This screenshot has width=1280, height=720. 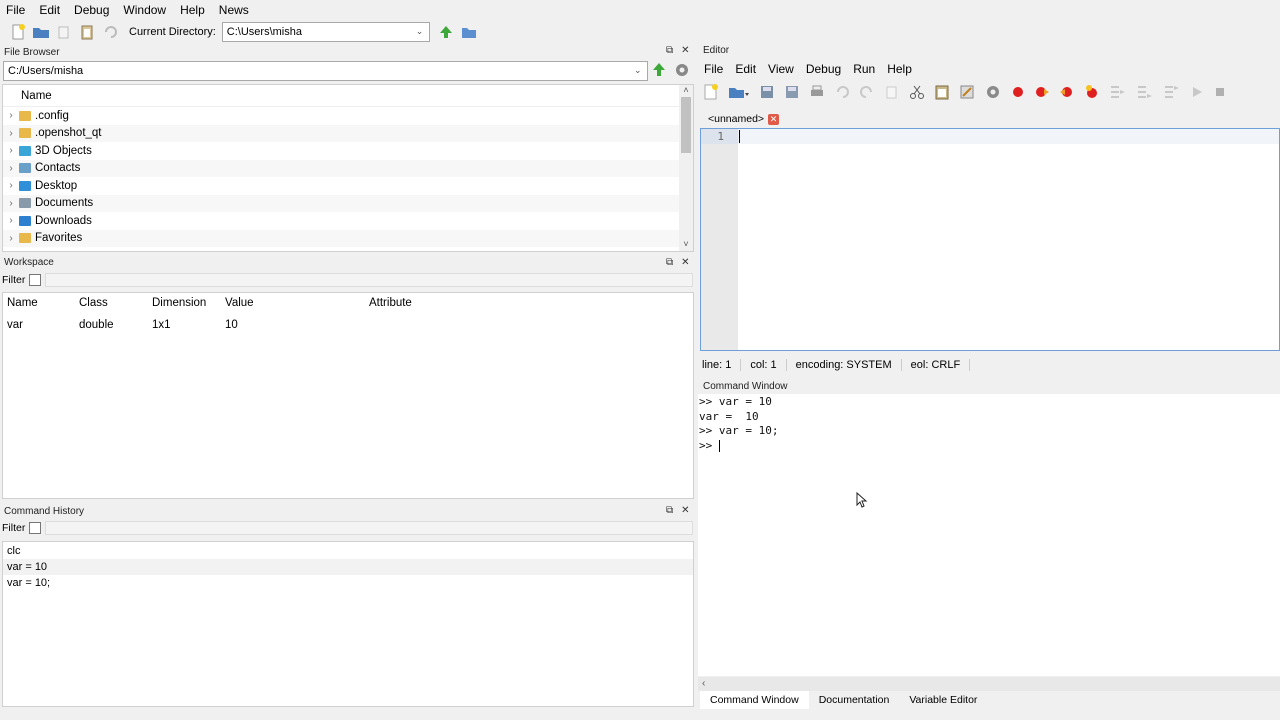 What do you see at coordinates (39, 303) in the screenshot?
I see `ws-col-name: Name` at bounding box center [39, 303].